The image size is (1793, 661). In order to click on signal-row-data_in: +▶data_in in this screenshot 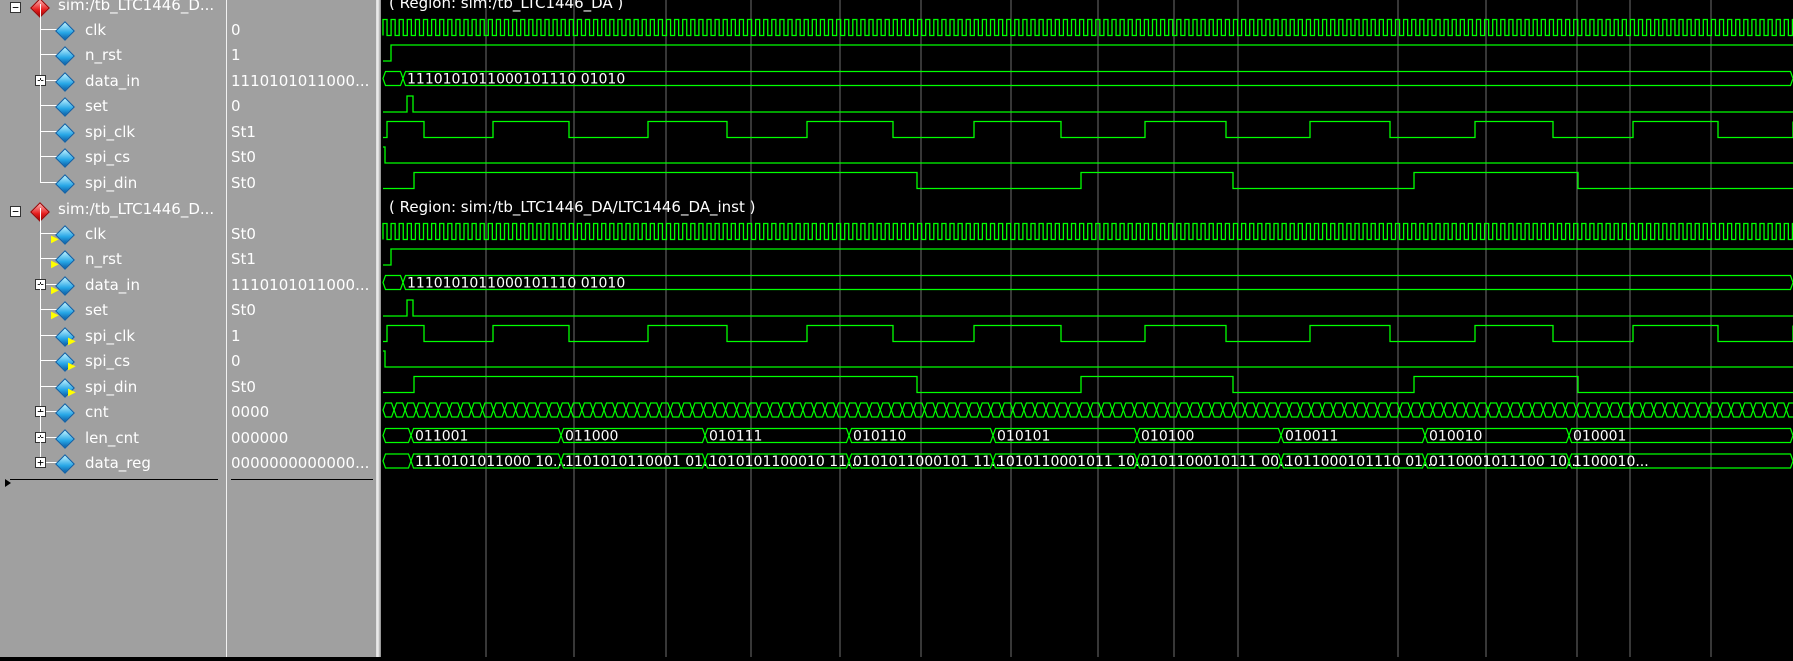, I will do `click(113, 278)`.